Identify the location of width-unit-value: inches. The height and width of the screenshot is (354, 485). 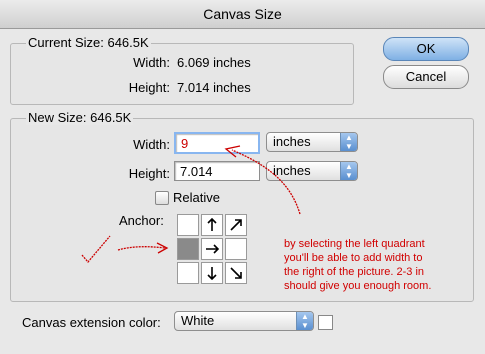
(292, 141).